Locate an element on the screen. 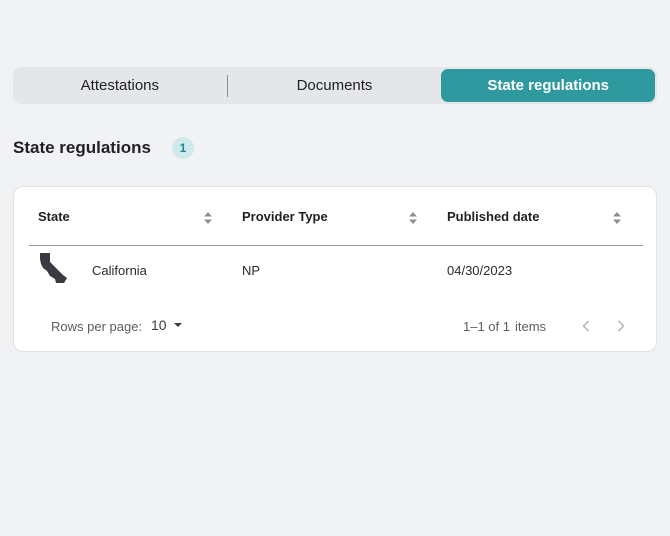  previous-page-button is located at coordinates (586, 326).